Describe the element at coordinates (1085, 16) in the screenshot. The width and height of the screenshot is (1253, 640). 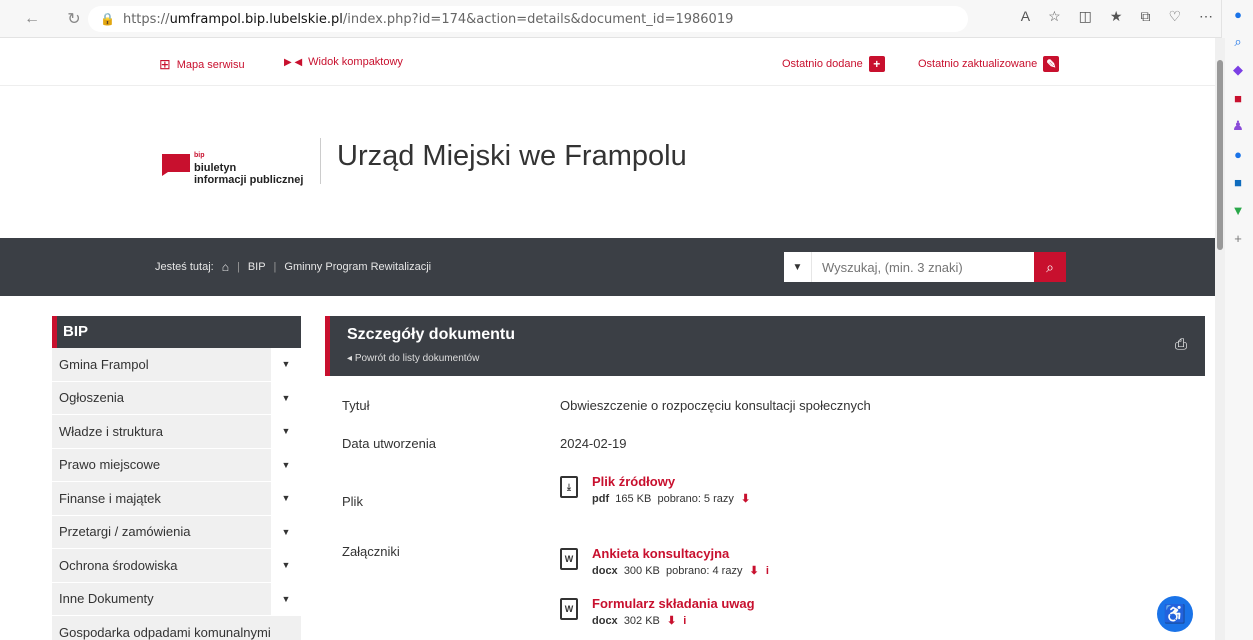
I see `split-screen-icon: ◫` at that location.